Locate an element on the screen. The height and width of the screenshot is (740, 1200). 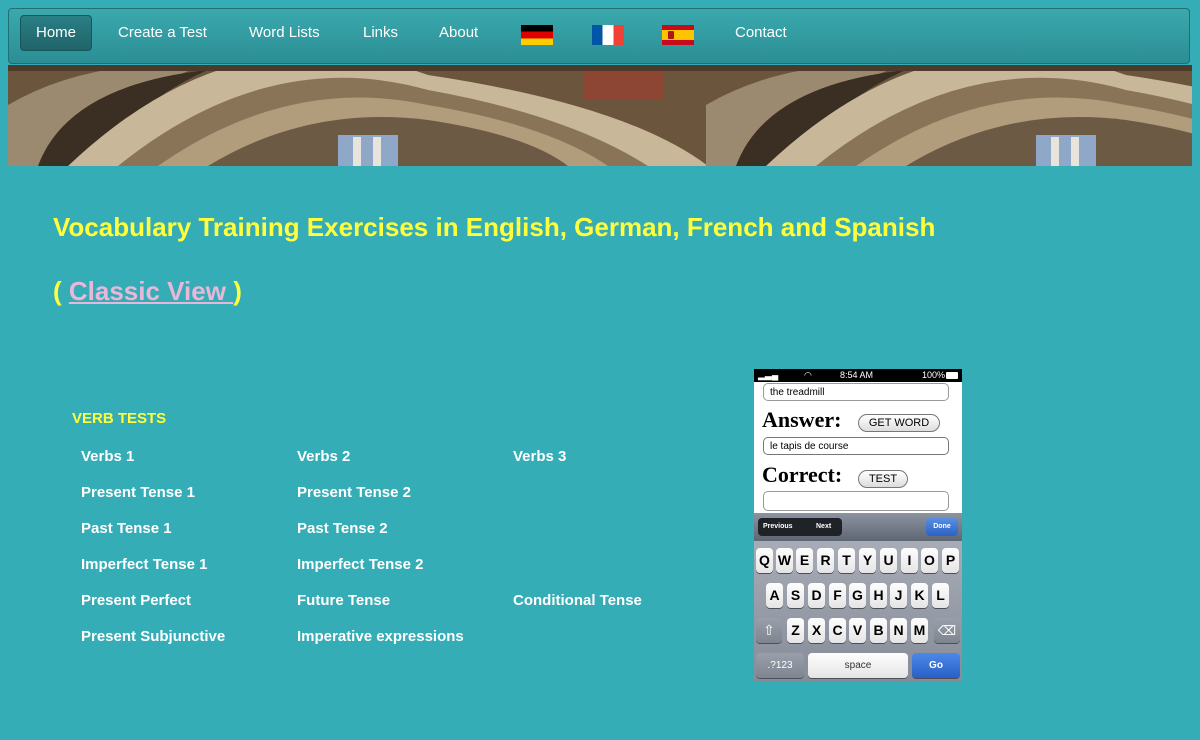
paren-close: ) is located at coordinates (237, 291).